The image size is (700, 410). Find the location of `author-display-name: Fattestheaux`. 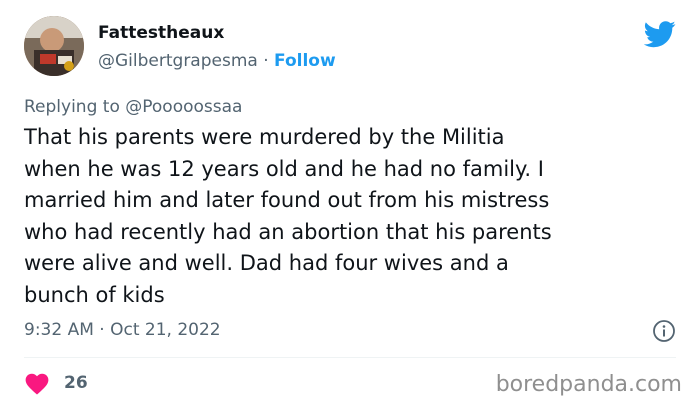

author-display-name: Fattestheaux is located at coordinates (217, 33).